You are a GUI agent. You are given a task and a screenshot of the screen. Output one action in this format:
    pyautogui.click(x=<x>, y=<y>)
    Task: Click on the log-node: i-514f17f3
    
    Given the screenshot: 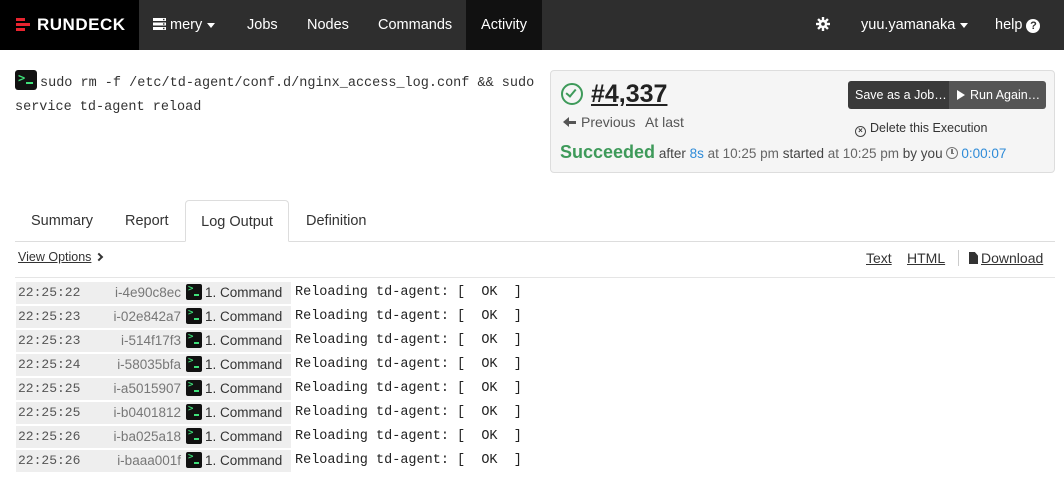 What is the action you would take?
    pyautogui.click(x=143, y=341)
    